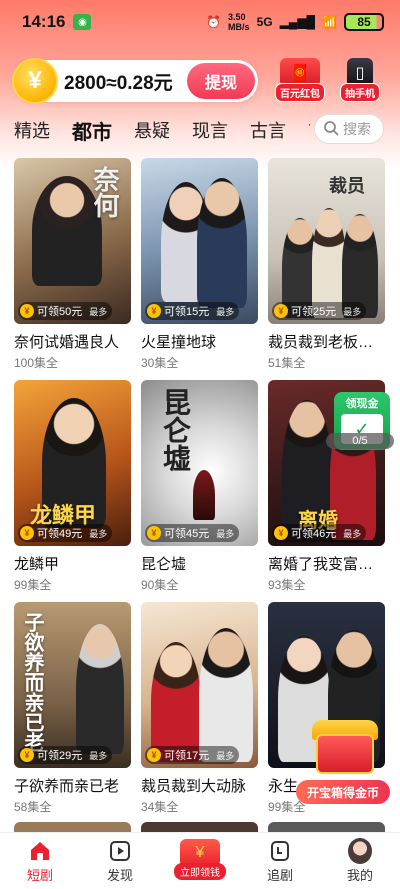  Describe the element at coordinates (287, 585) in the screenshot. I see `drama-episodes: 93集全` at that location.